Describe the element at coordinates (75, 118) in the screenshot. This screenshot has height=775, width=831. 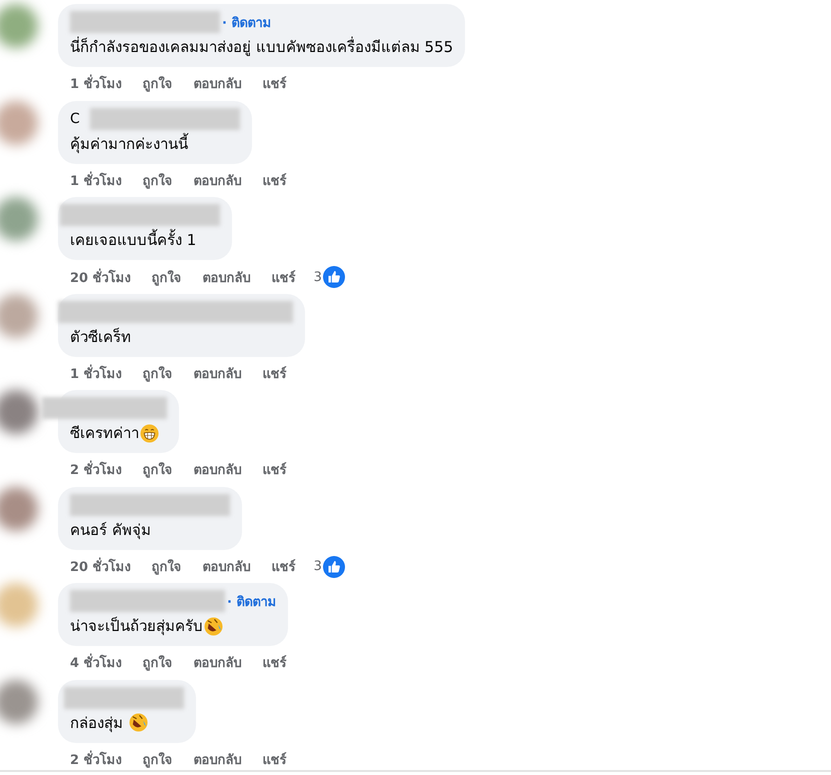
I see `author-name: C` at that location.